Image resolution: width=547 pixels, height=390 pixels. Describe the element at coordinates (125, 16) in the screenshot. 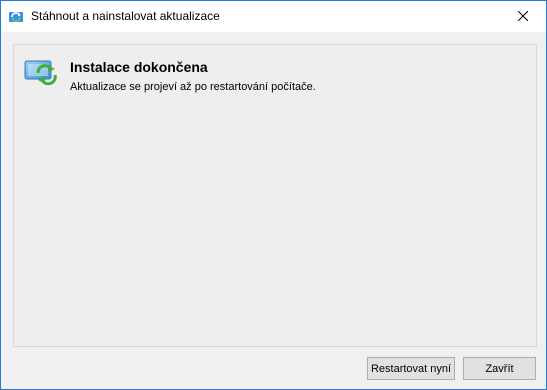

I see `window-title: Stáhnout a nainstalovat aktualizace` at that location.